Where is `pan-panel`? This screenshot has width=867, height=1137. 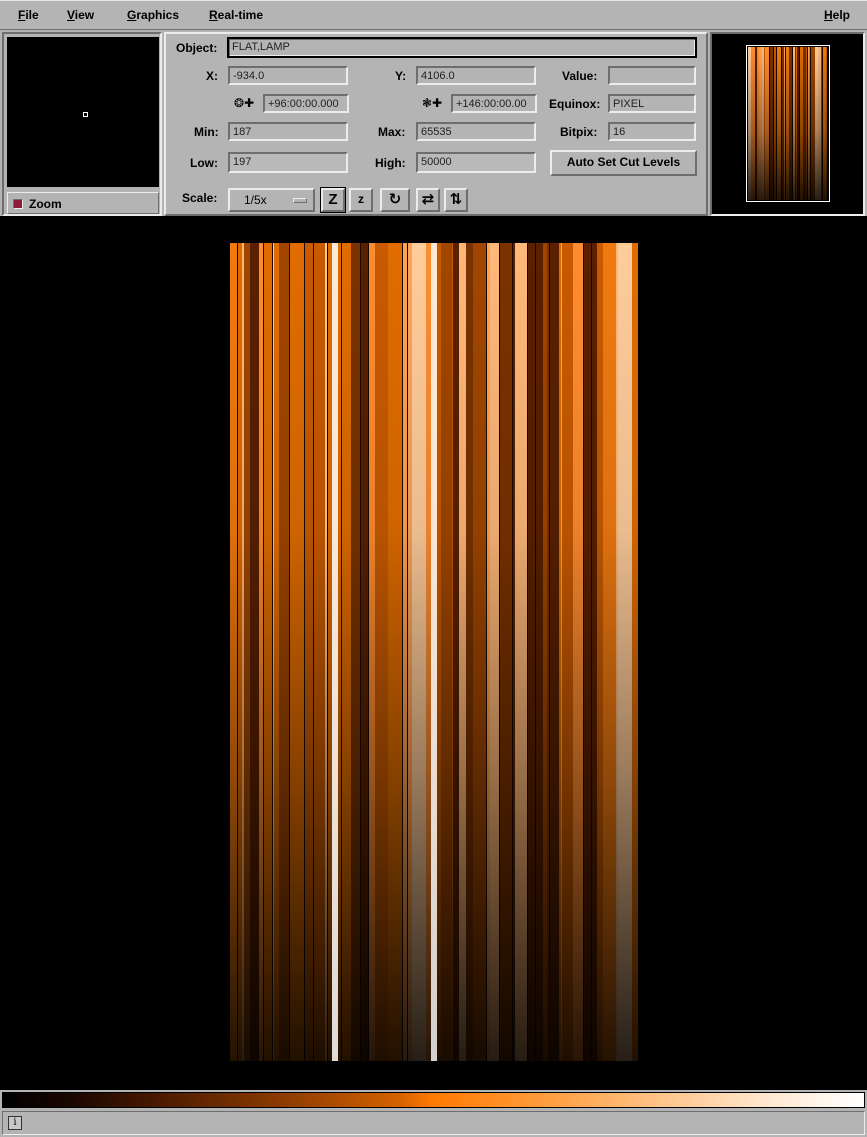
pan-panel is located at coordinates (787, 124).